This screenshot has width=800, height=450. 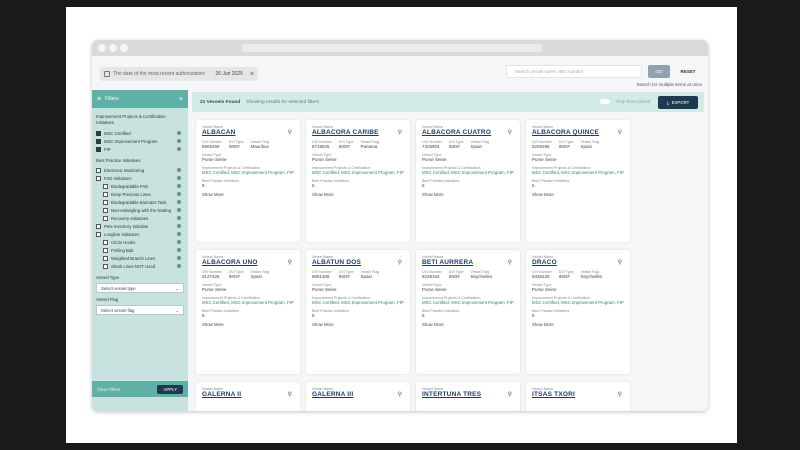 I want to click on apply-button: APPLY, so click(x=170, y=389).